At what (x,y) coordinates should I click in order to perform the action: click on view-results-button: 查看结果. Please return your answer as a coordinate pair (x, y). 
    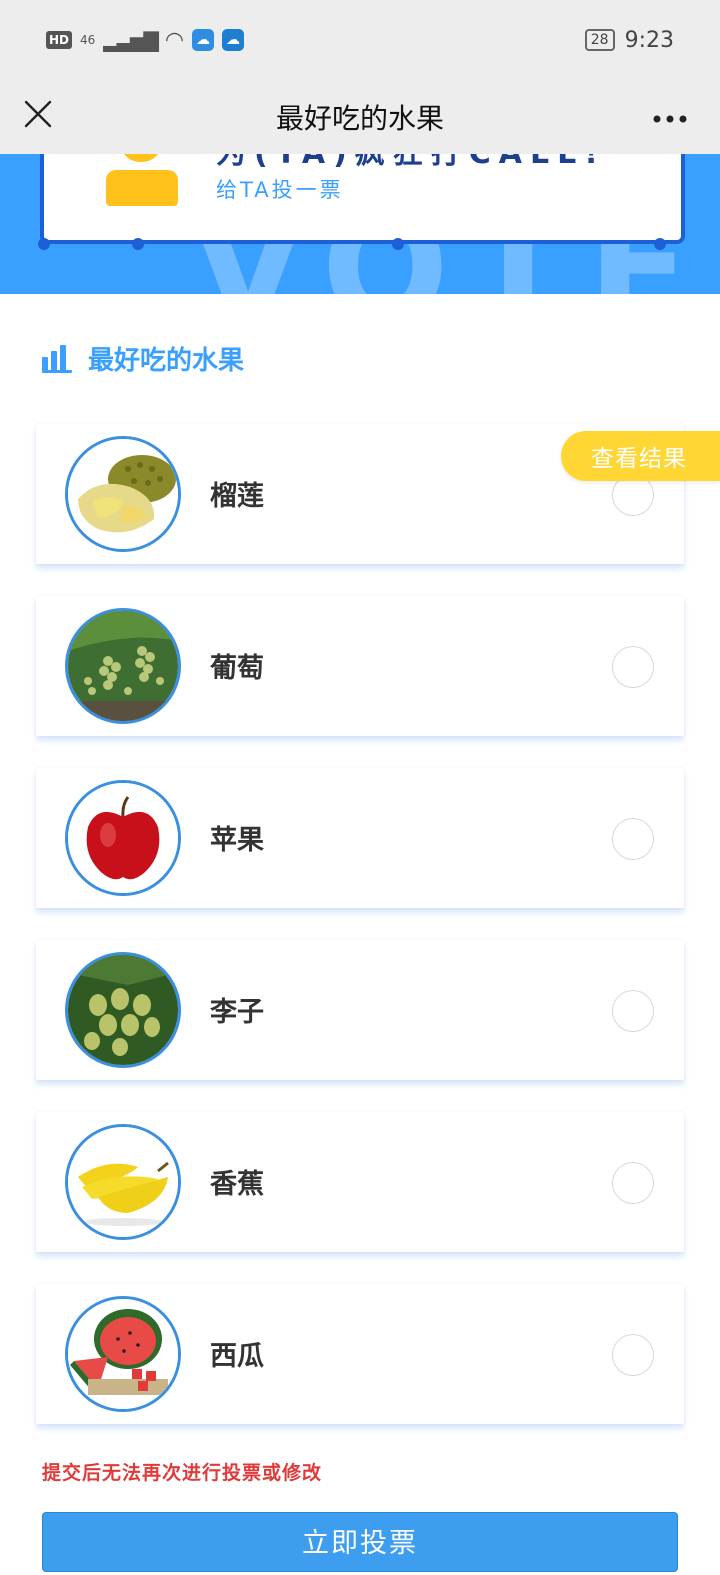
    Looking at the image, I should click on (640, 456).